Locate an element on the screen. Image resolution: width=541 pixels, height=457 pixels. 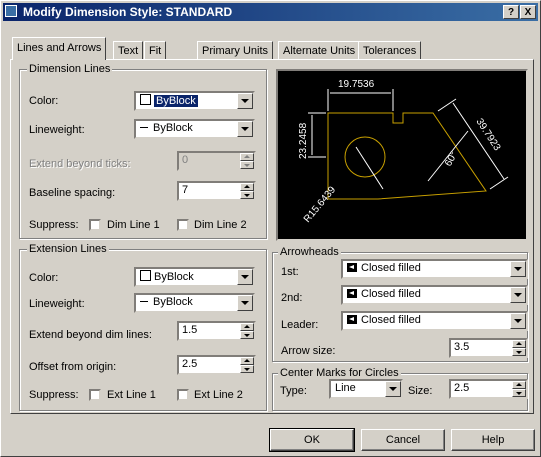
offset-origin-spinner: 2.5 is located at coordinates (216, 365).